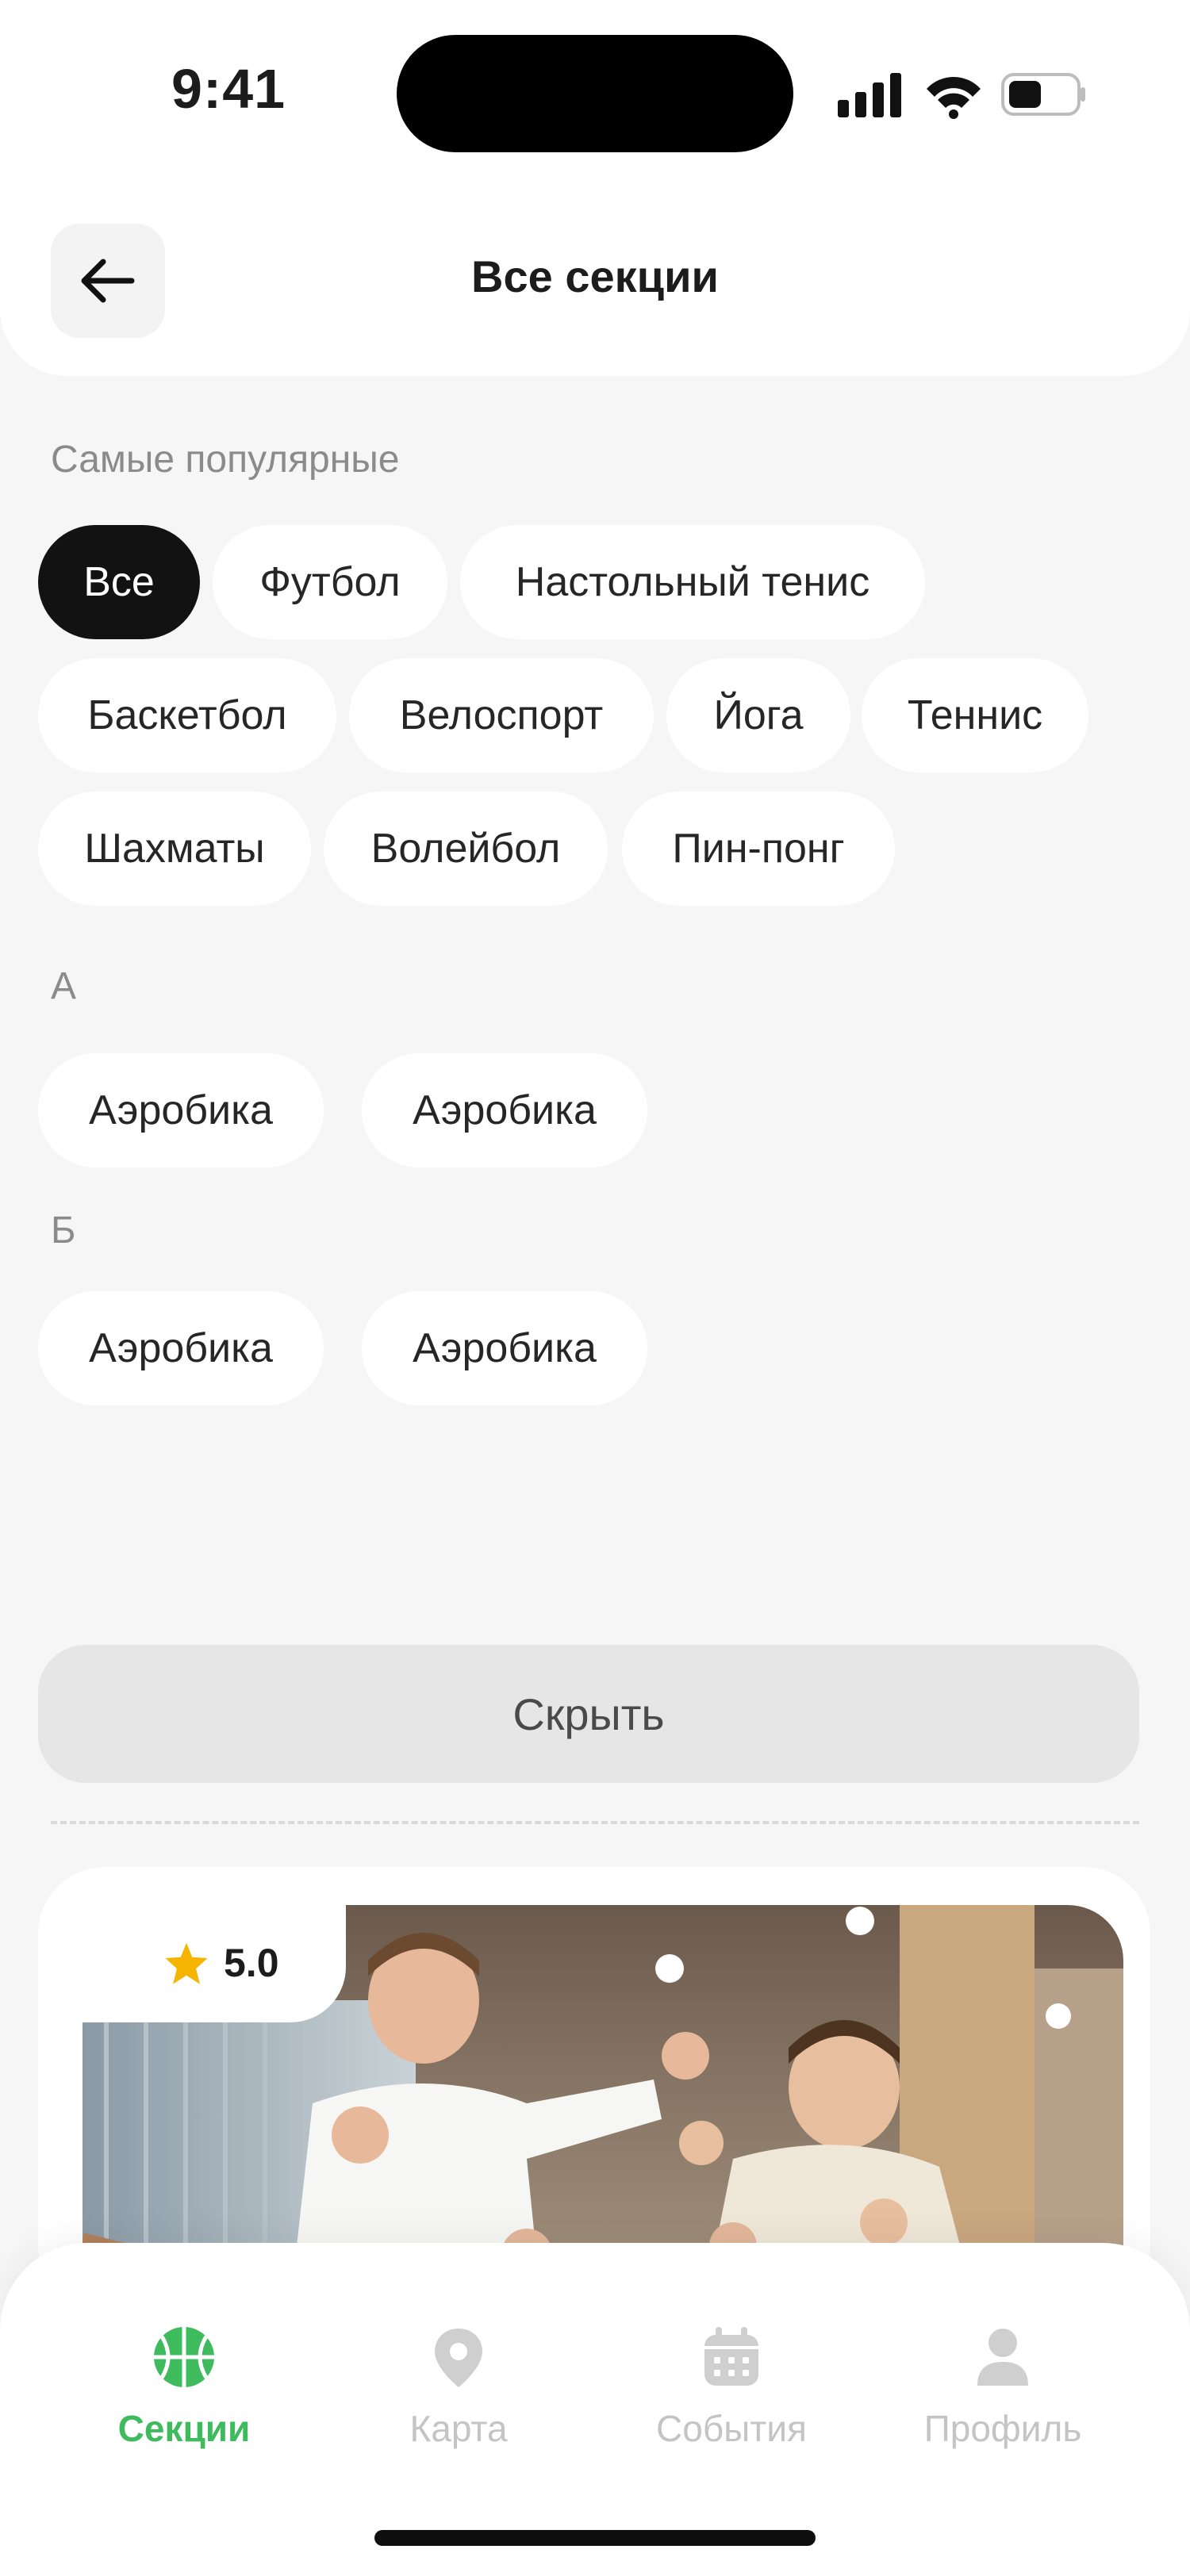  What do you see at coordinates (595, 276) in the screenshot?
I see `page-title: Все секции` at bounding box center [595, 276].